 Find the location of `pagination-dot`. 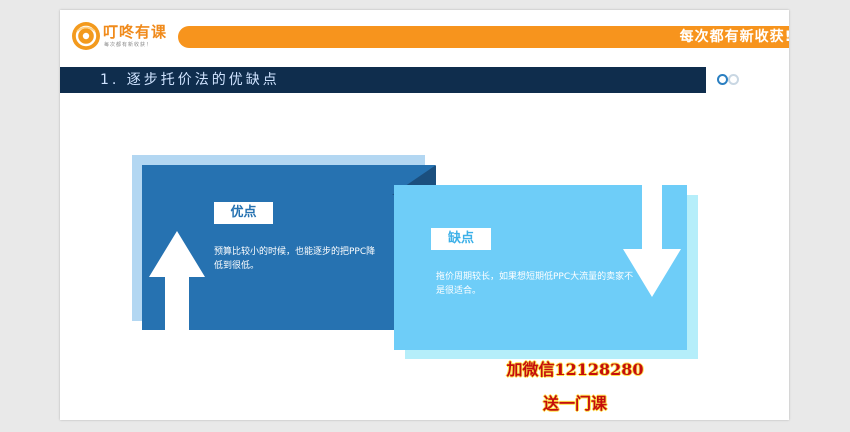

pagination-dot is located at coordinates (733, 79).